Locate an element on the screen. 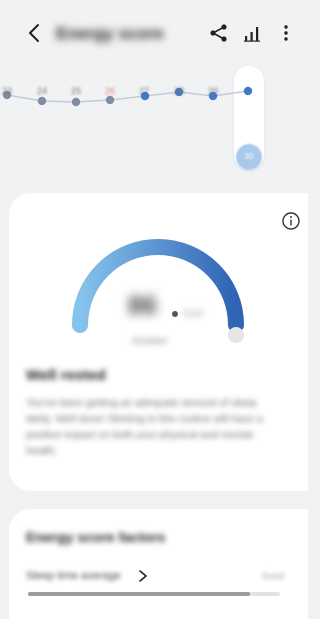 The height and width of the screenshot is (619, 320). energy-score-value: 86 is located at coordinates (142, 305).